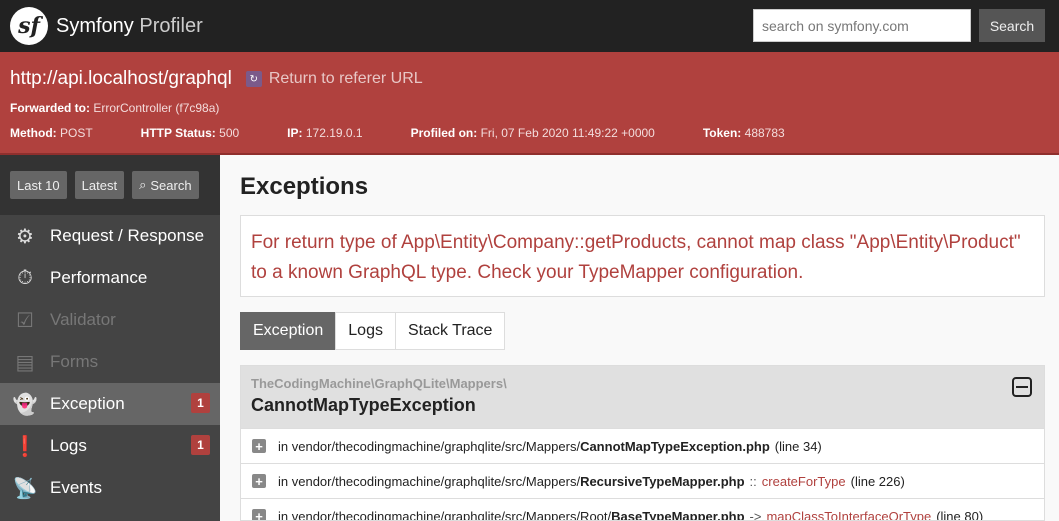 The image size is (1059, 521). Describe the element at coordinates (110, 446) in the screenshot. I see `sidebar-item-logs: ❗ Logs 1` at that location.